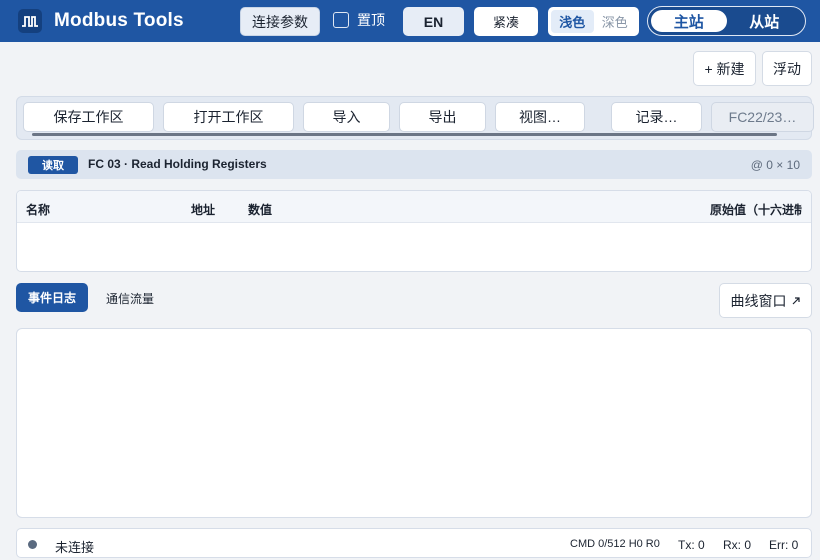 Image resolution: width=820 pixels, height=560 pixels. What do you see at coordinates (765, 21) in the screenshot?
I see `role-slave-option: 从站` at bounding box center [765, 21].